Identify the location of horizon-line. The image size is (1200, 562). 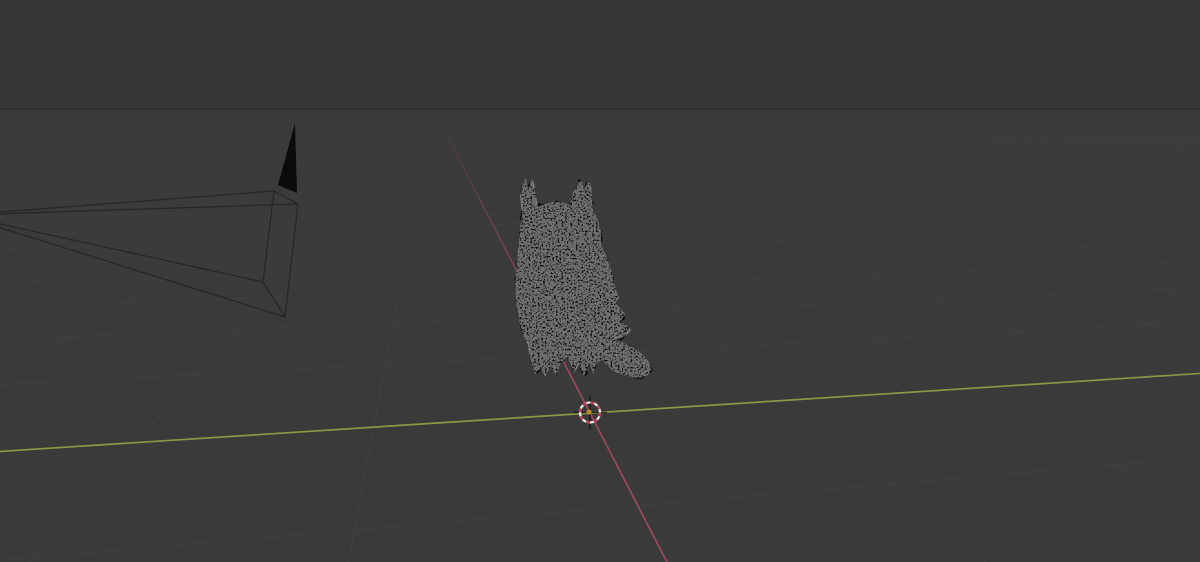
(600, 109).